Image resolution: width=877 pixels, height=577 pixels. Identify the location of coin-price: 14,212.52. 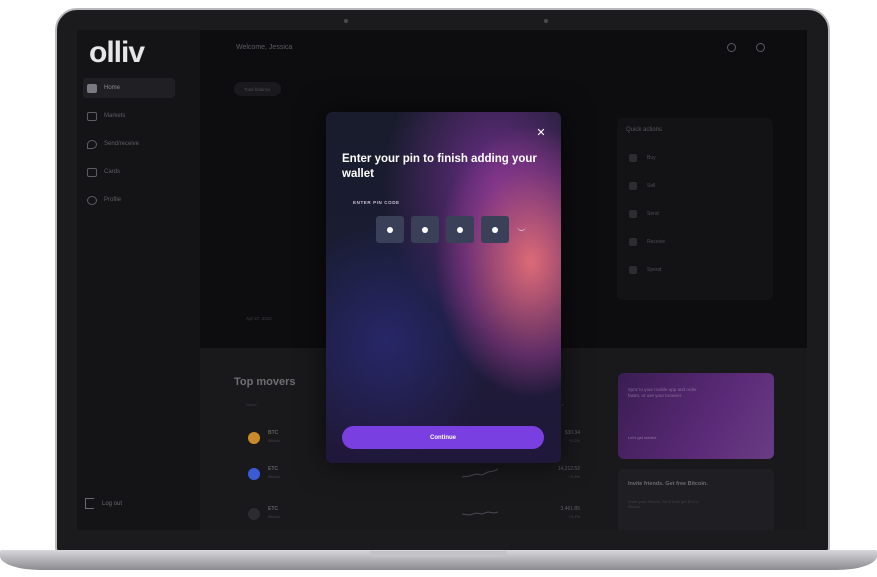
(568, 469).